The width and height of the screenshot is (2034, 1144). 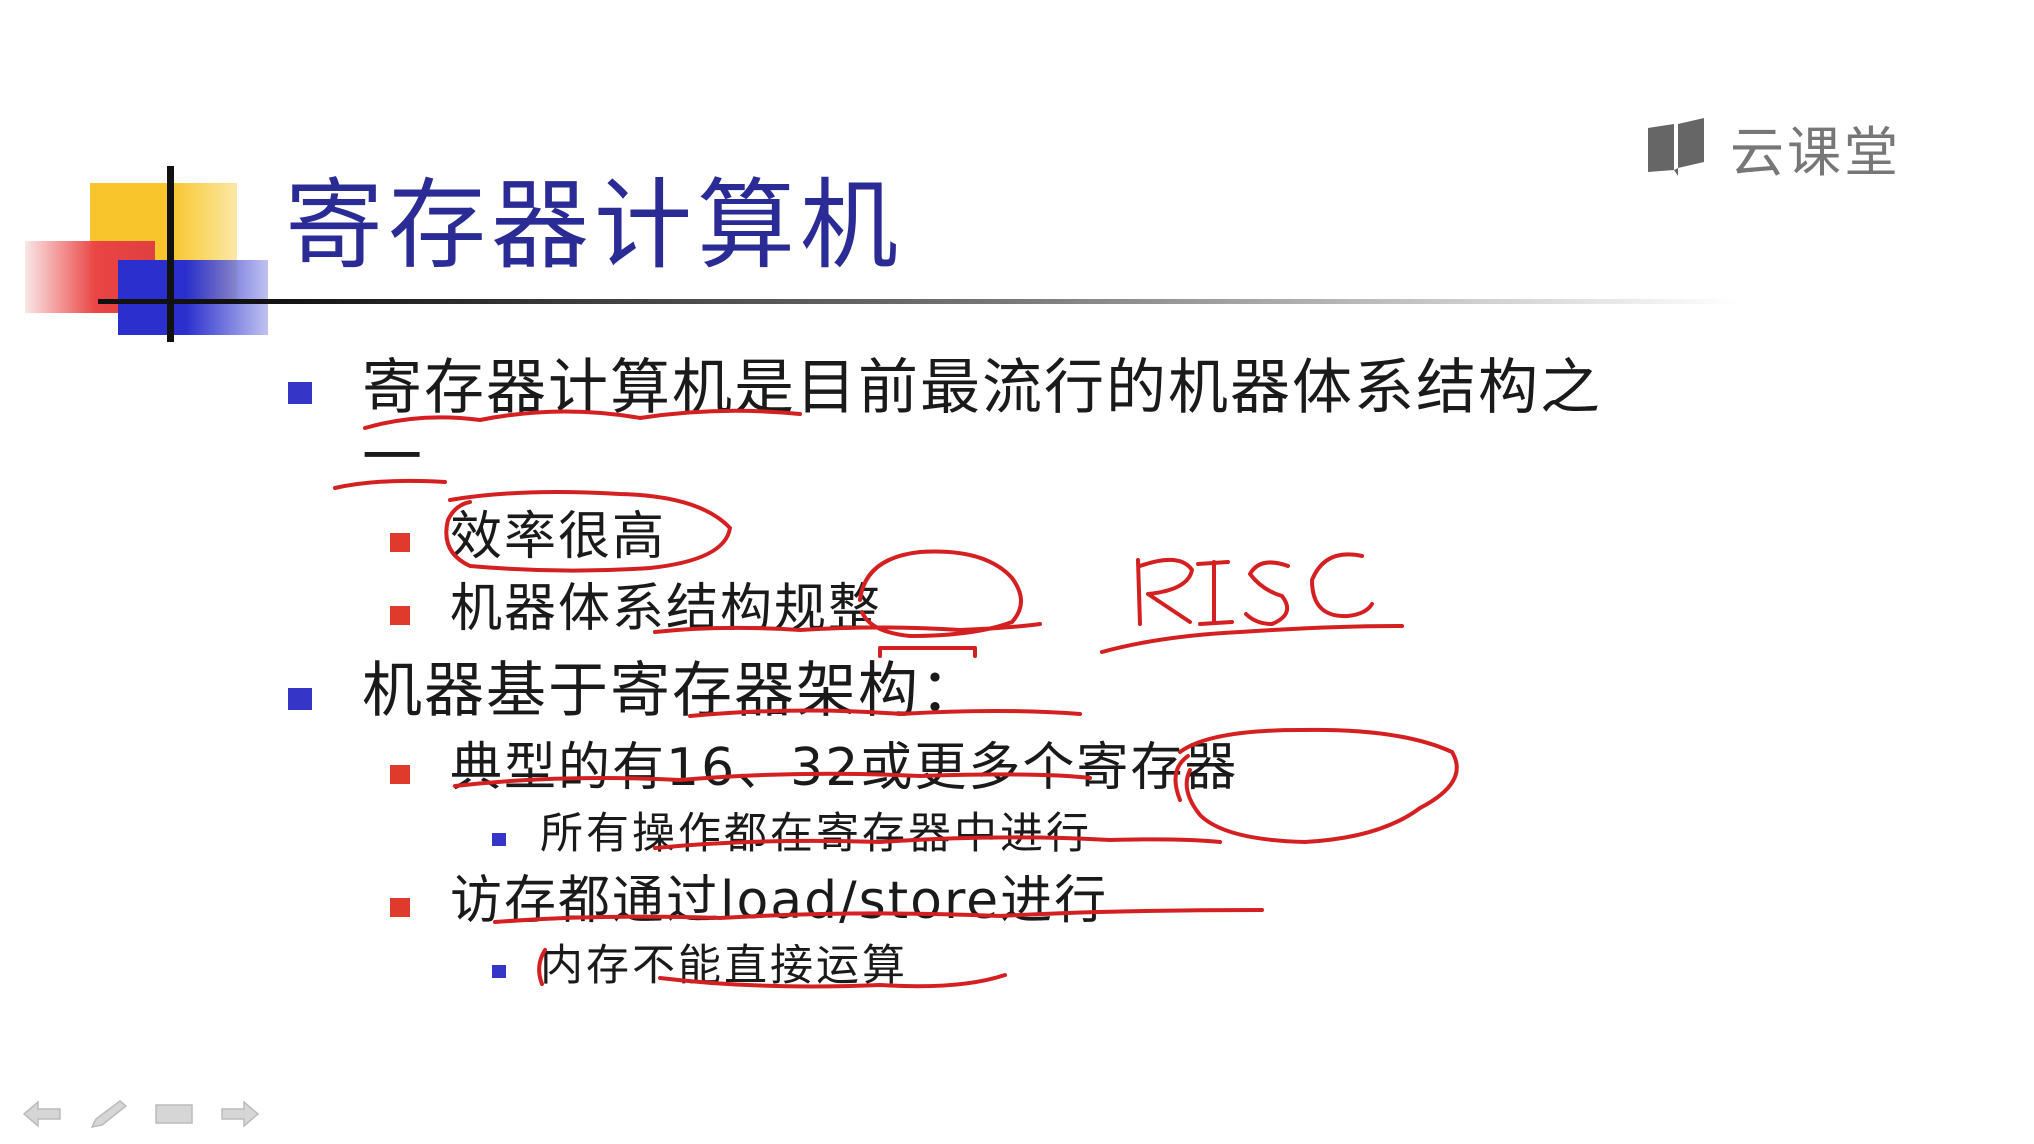 I want to click on bullet-text: 所有操作都在寄存器中进行, so click(x=816, y=834).